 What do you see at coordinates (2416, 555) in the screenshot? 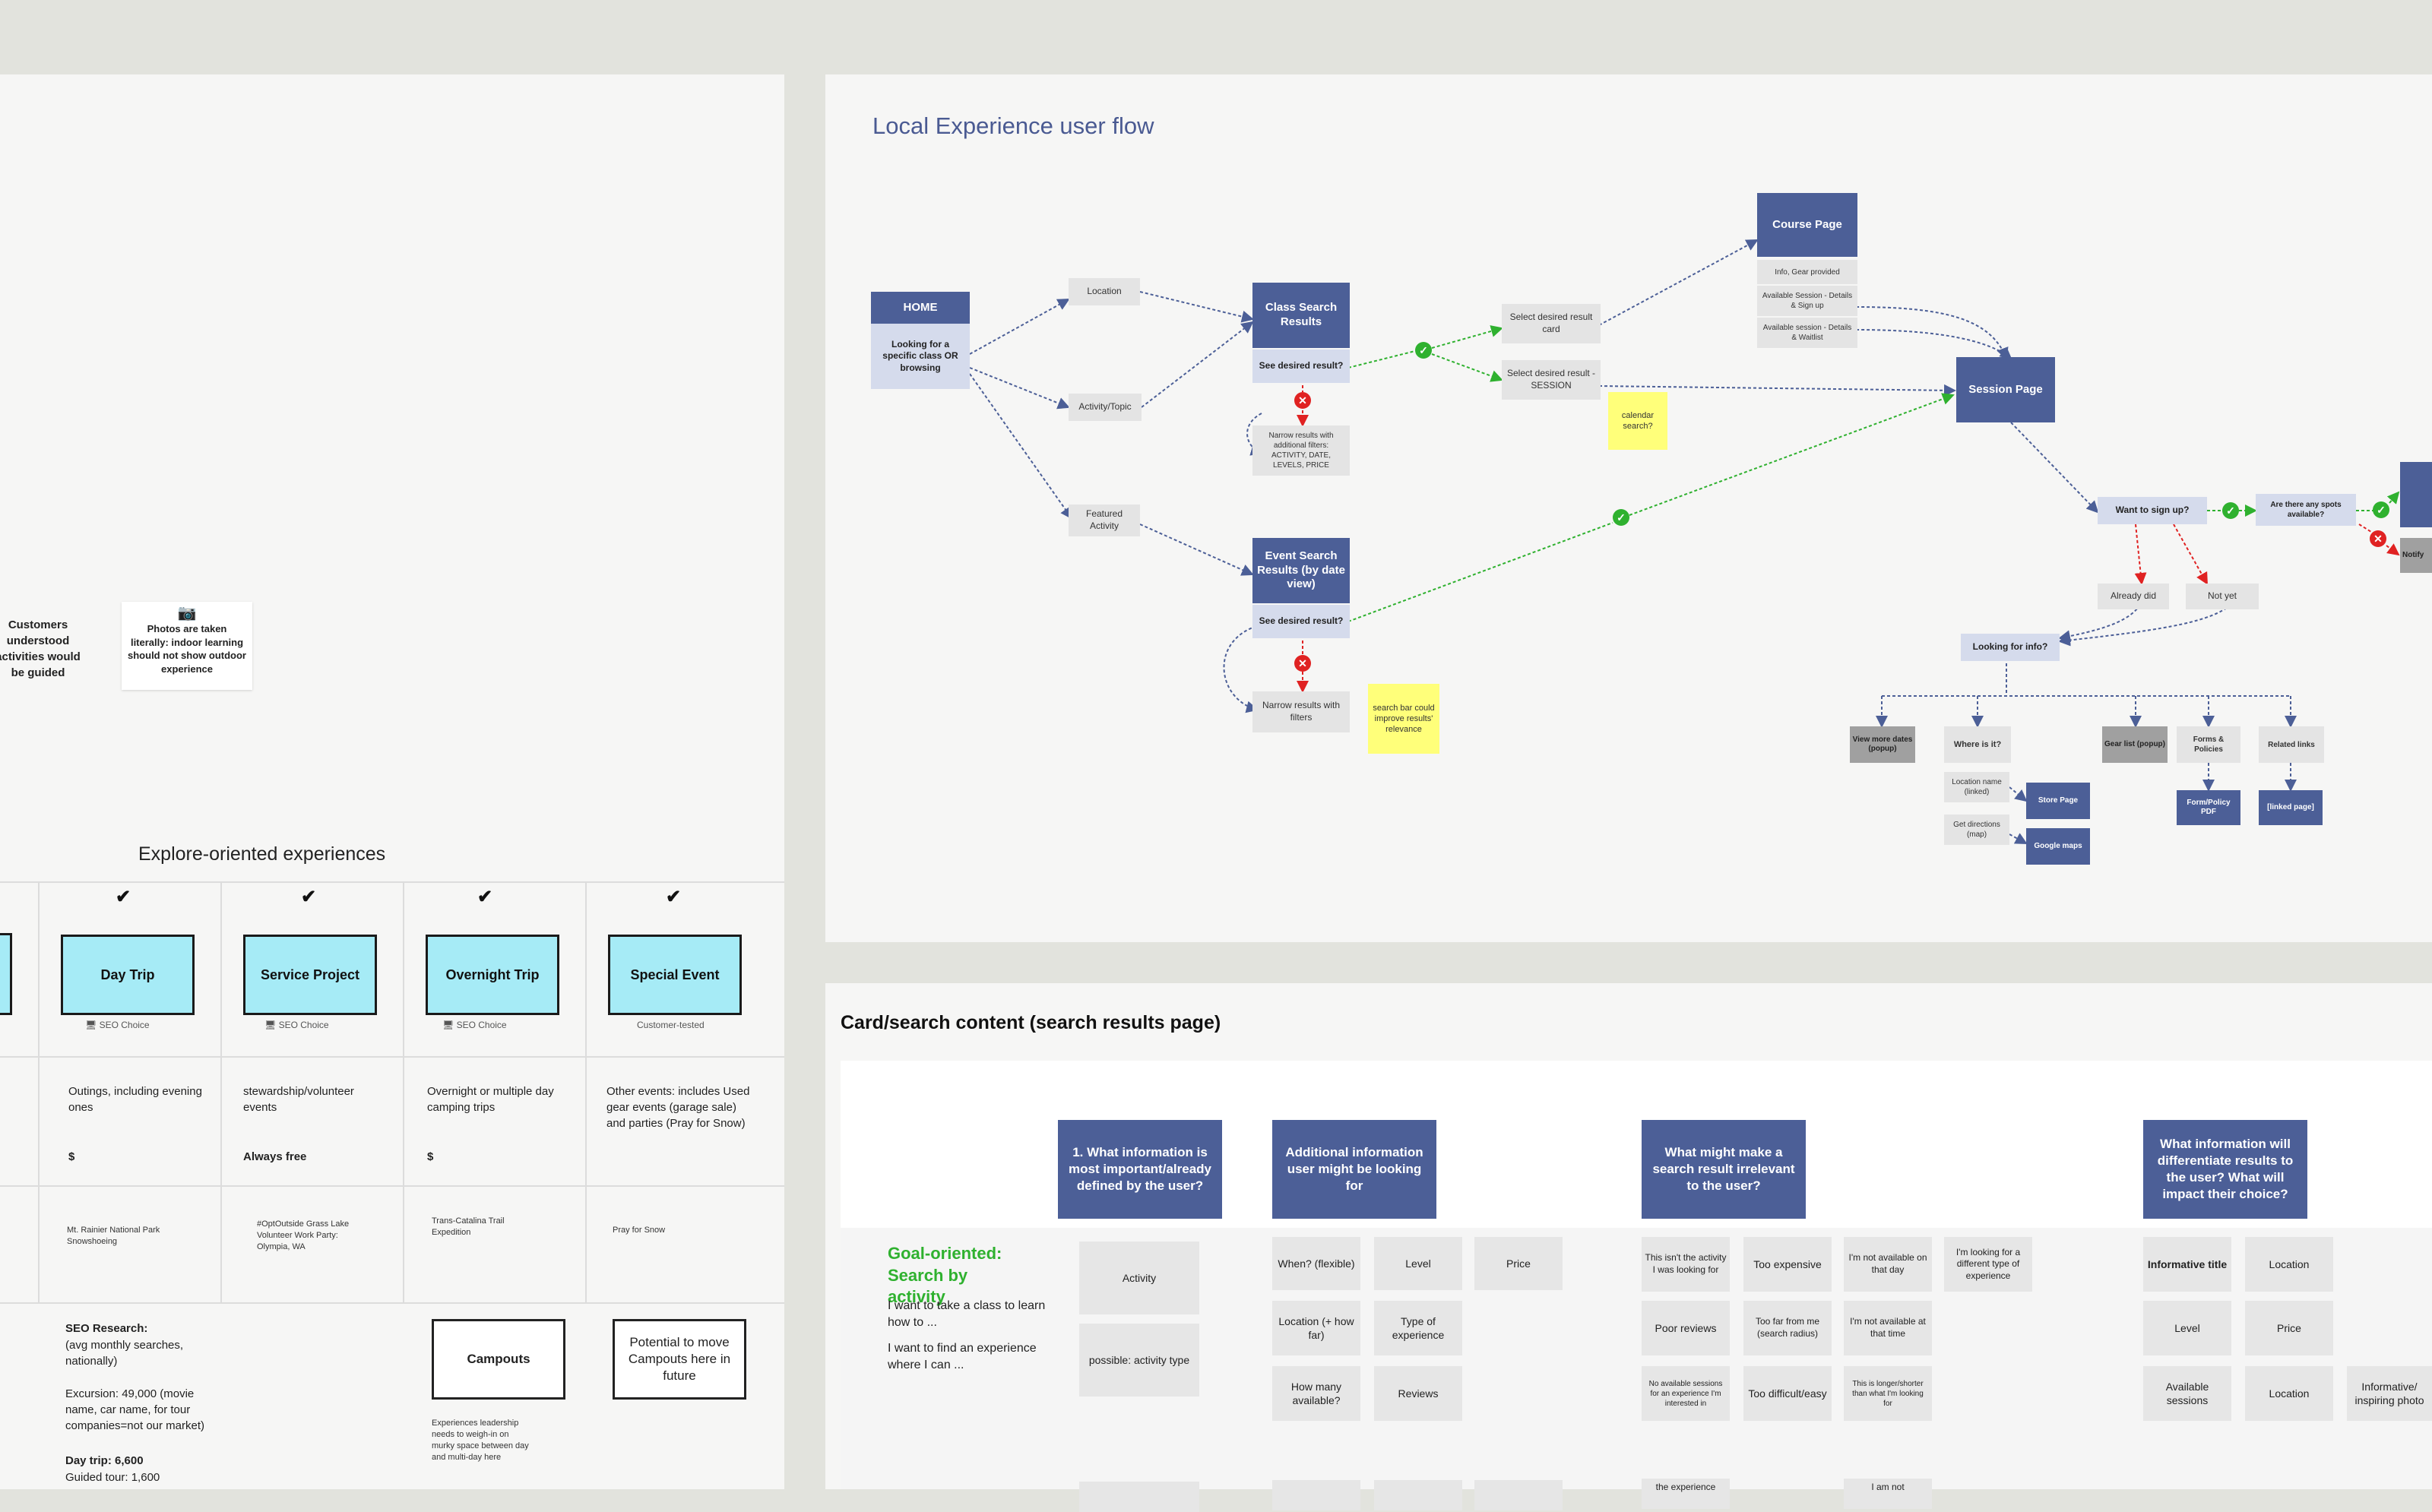
I see `notify-node: Notify` at bounding box center [2416, 555].